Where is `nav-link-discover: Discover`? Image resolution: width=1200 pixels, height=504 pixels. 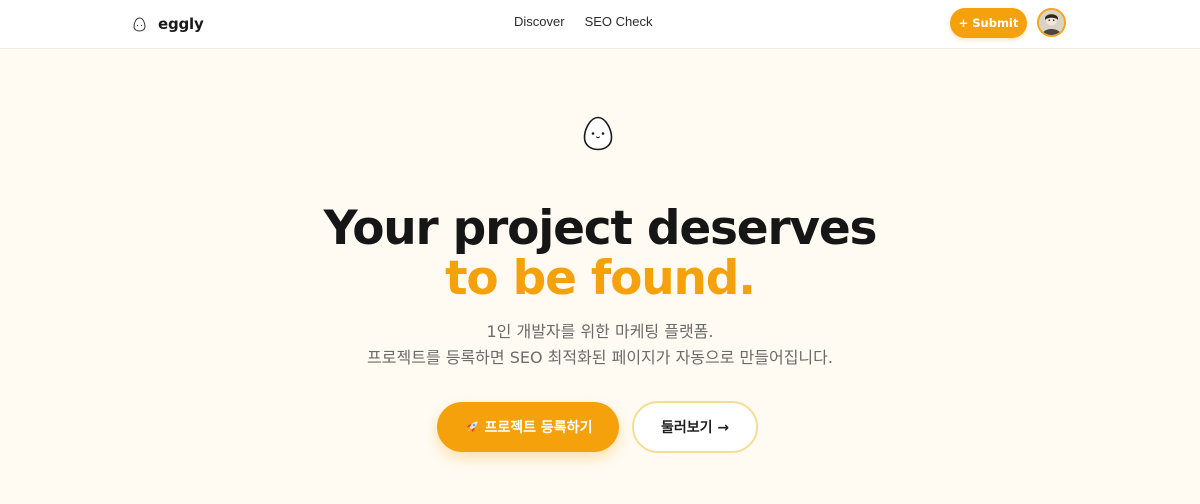
nav-link-discover: Discover is located at coordinates (539, 21).